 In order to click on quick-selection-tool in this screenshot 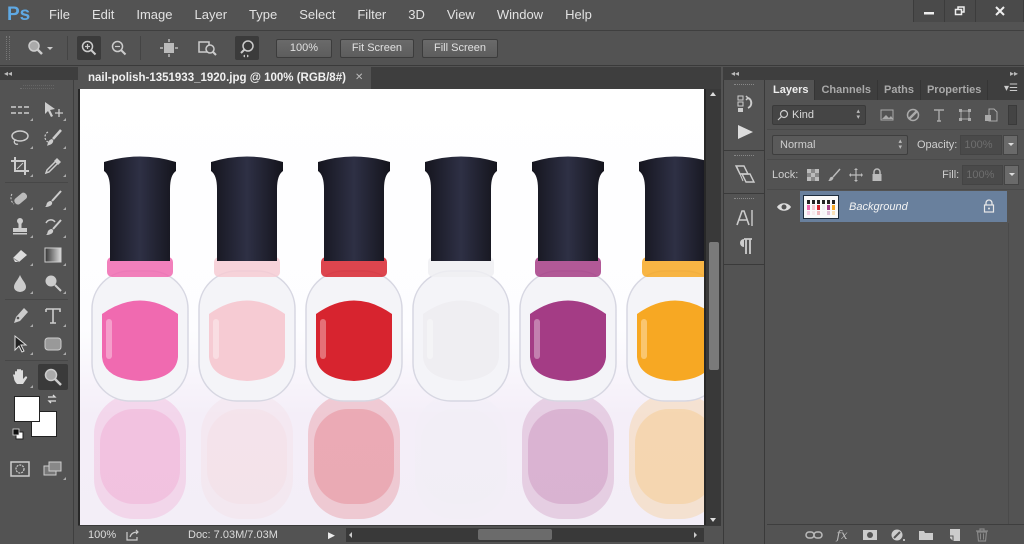, I will do `click(53, 138)`.